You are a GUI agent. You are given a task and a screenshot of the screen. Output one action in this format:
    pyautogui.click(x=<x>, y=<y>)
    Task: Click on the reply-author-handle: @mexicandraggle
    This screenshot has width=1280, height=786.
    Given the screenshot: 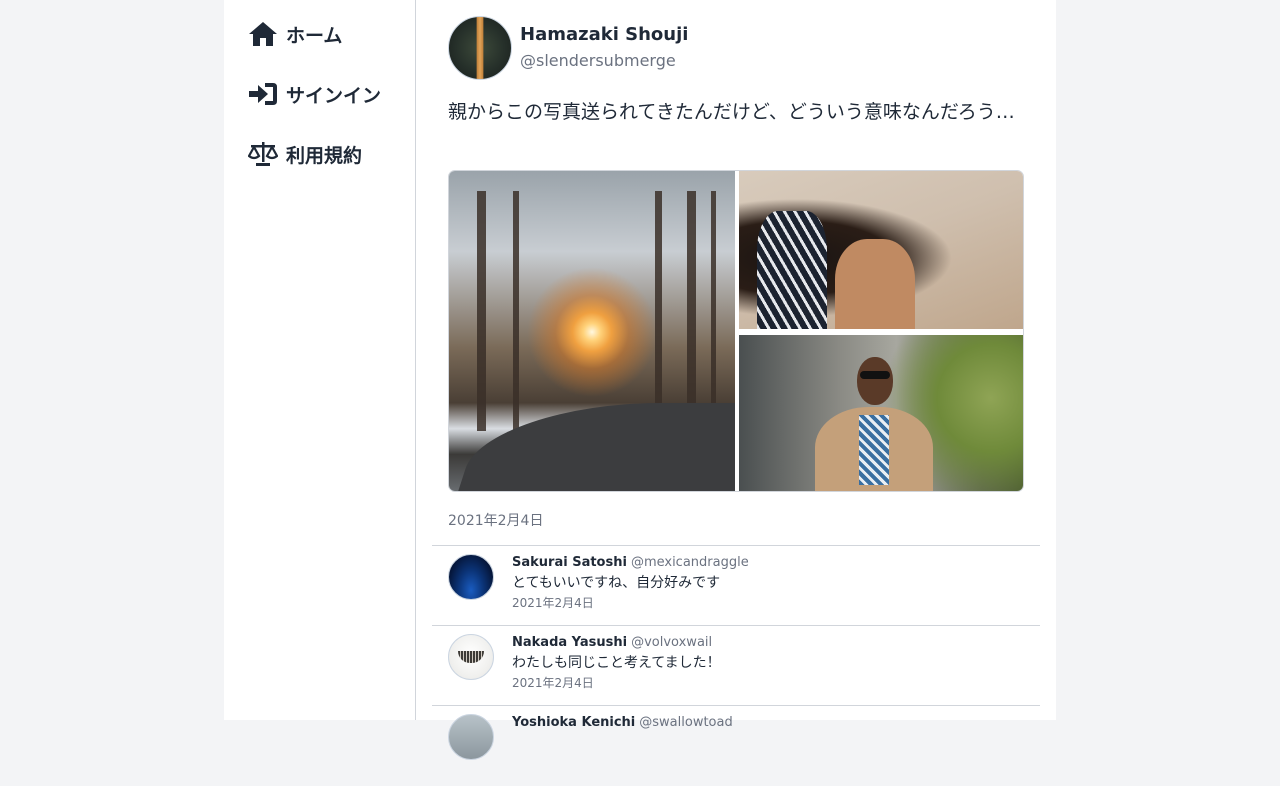 What is the action you would take?
    pyautogui.click(x=690, y=562)
    